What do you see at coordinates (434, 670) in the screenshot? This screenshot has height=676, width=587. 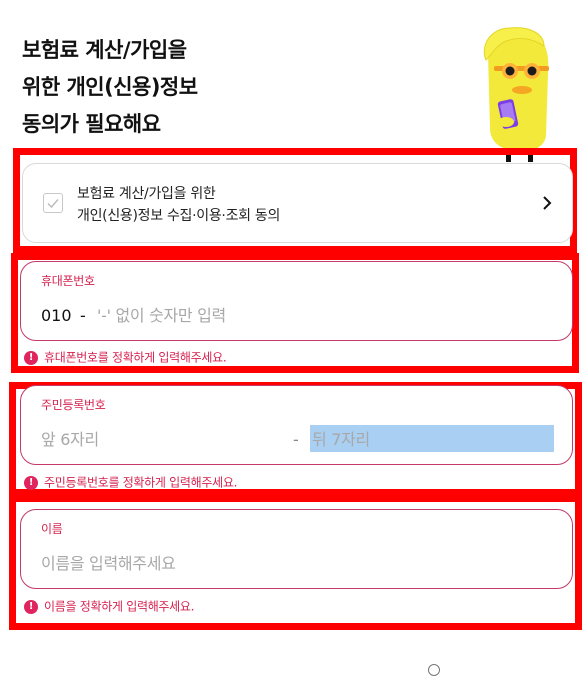 I see `bottom-indicator` at bounding box center [434, 670].